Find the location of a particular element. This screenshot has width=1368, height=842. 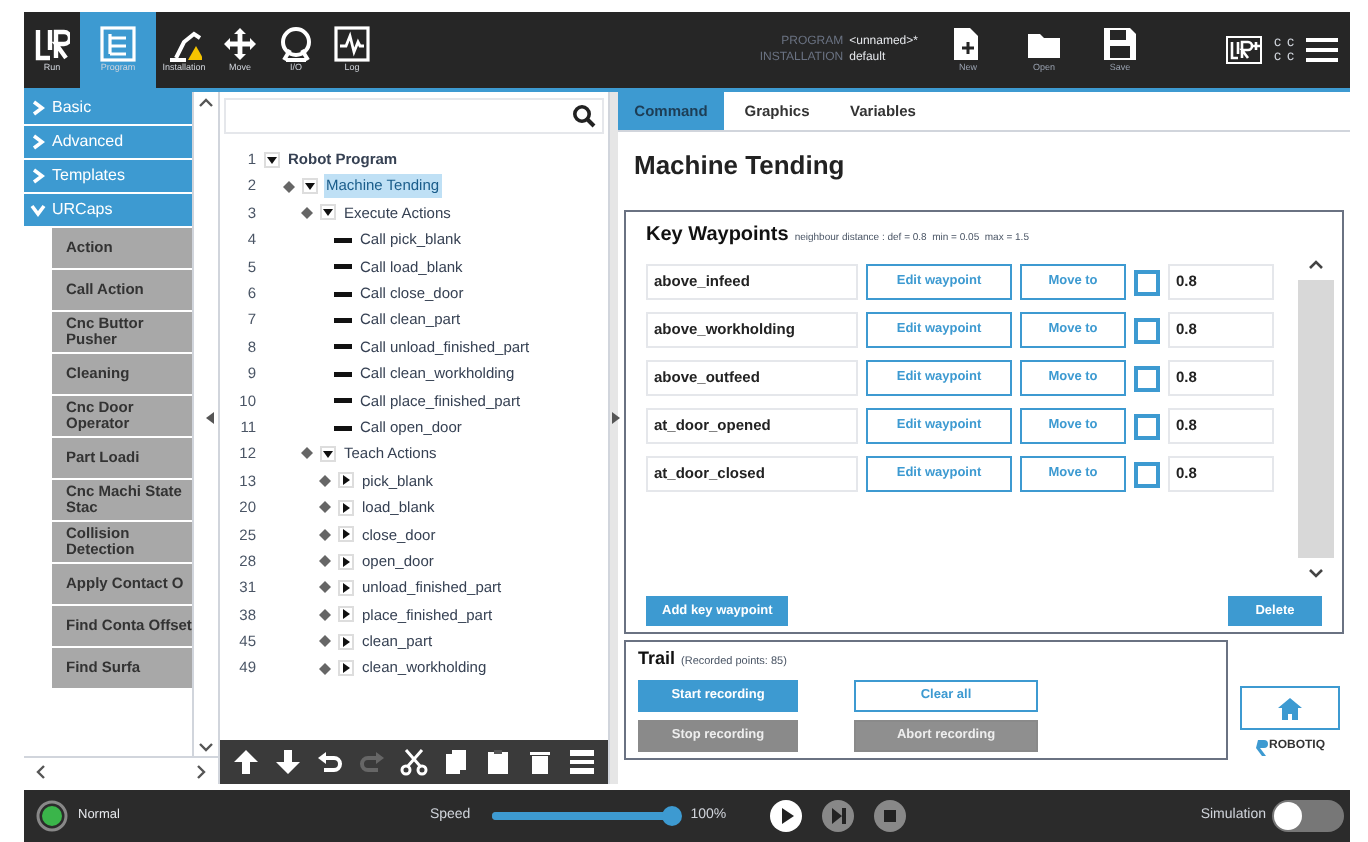

copy-icon is located at coordinates (456, 762).